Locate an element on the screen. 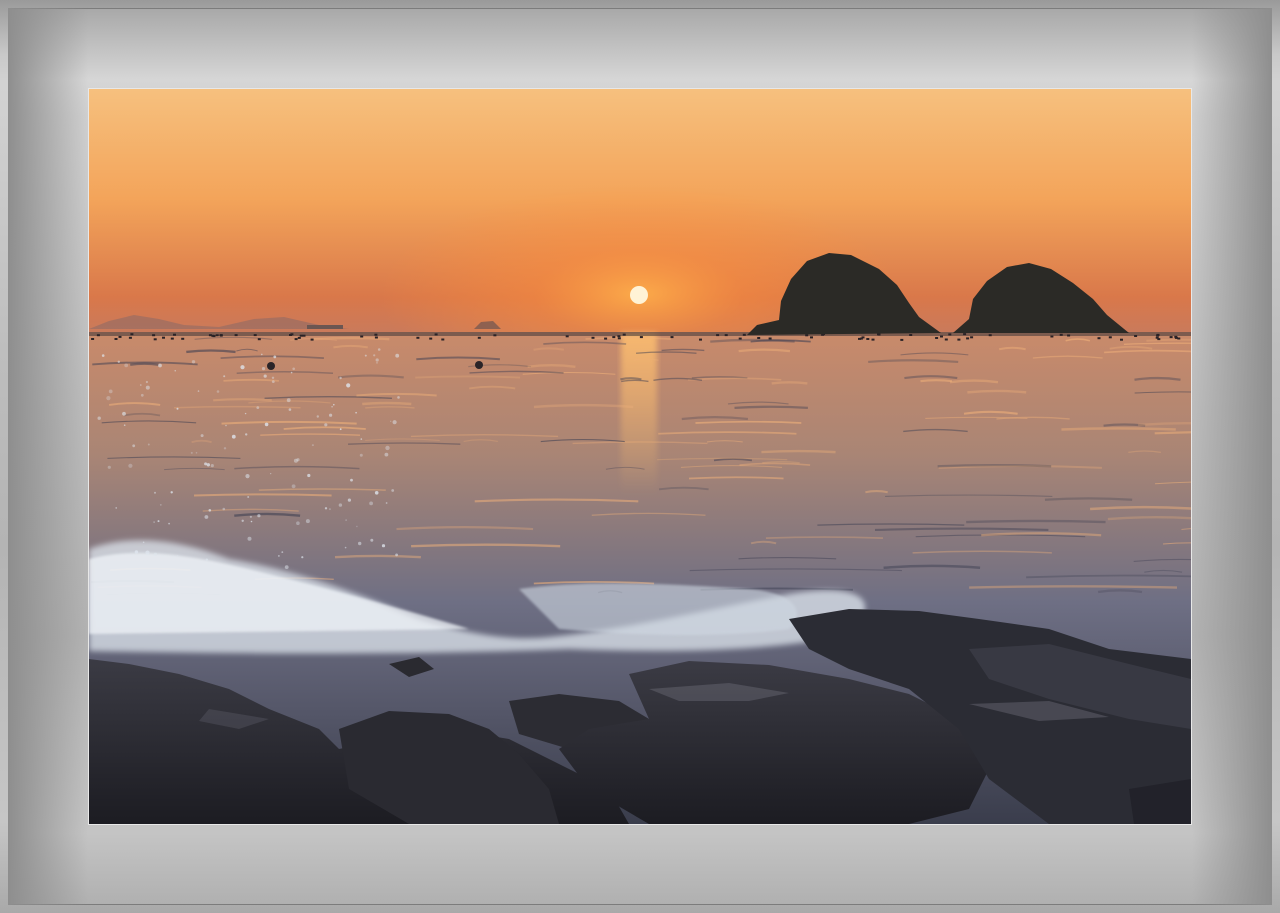 This screenshot has height=913, width=1280. distant-ship is located at coordinates (325, 327).